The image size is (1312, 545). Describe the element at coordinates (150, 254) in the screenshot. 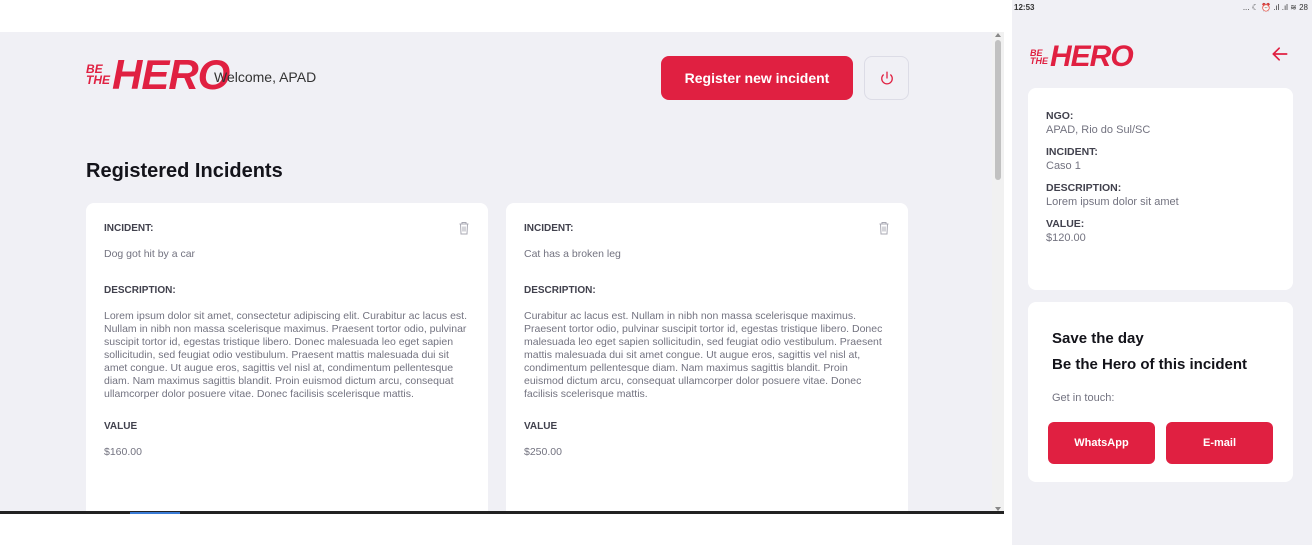

I see `incident-title: Dog got hit by a car` at that location.